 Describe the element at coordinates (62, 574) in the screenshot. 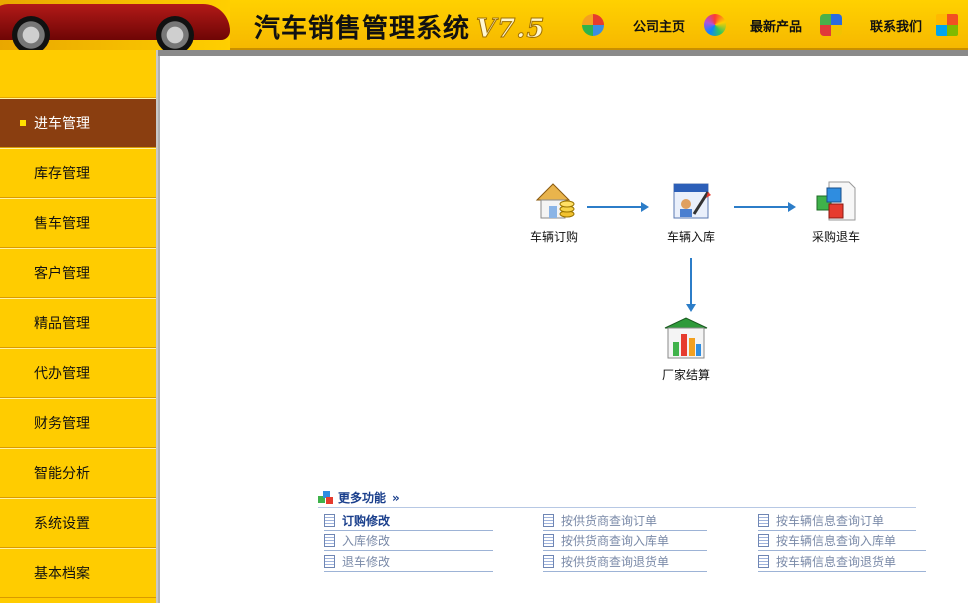

I see `sidebar-item-label: 基本档案` at that location.